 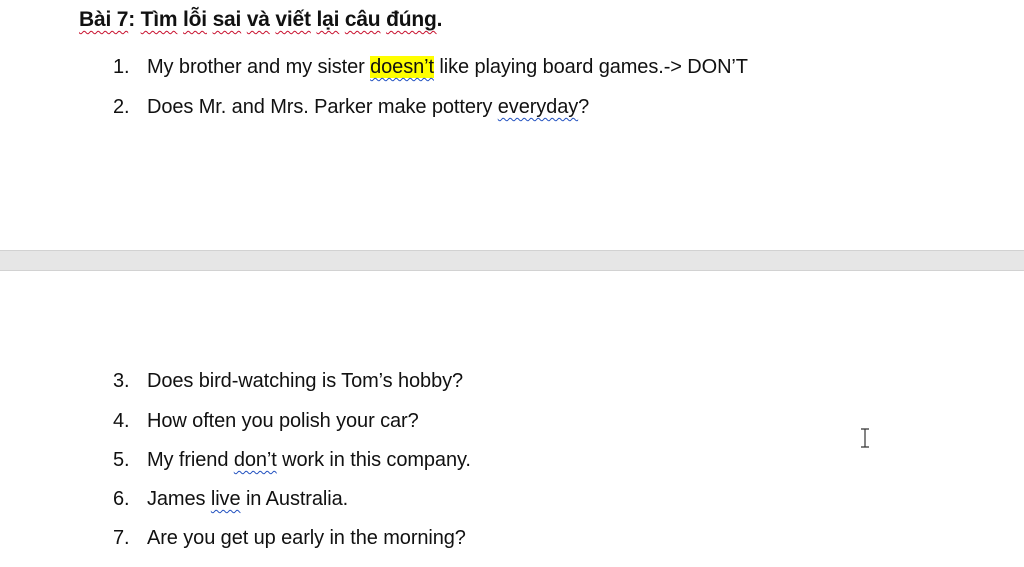 I want to click on item-text: Are you get up early in the morning?, so click(x=306, y=538).